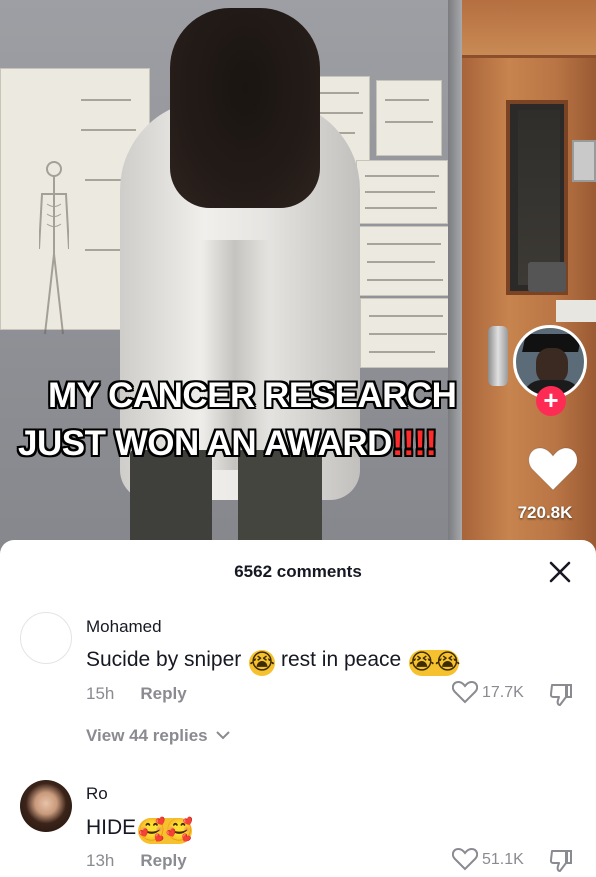 Image resolution: width=596 pixels, height=877 pixels. Describe the element at coordinates (551, 401) in the screenshot. I see `follow-plus-icon: +` at that location.